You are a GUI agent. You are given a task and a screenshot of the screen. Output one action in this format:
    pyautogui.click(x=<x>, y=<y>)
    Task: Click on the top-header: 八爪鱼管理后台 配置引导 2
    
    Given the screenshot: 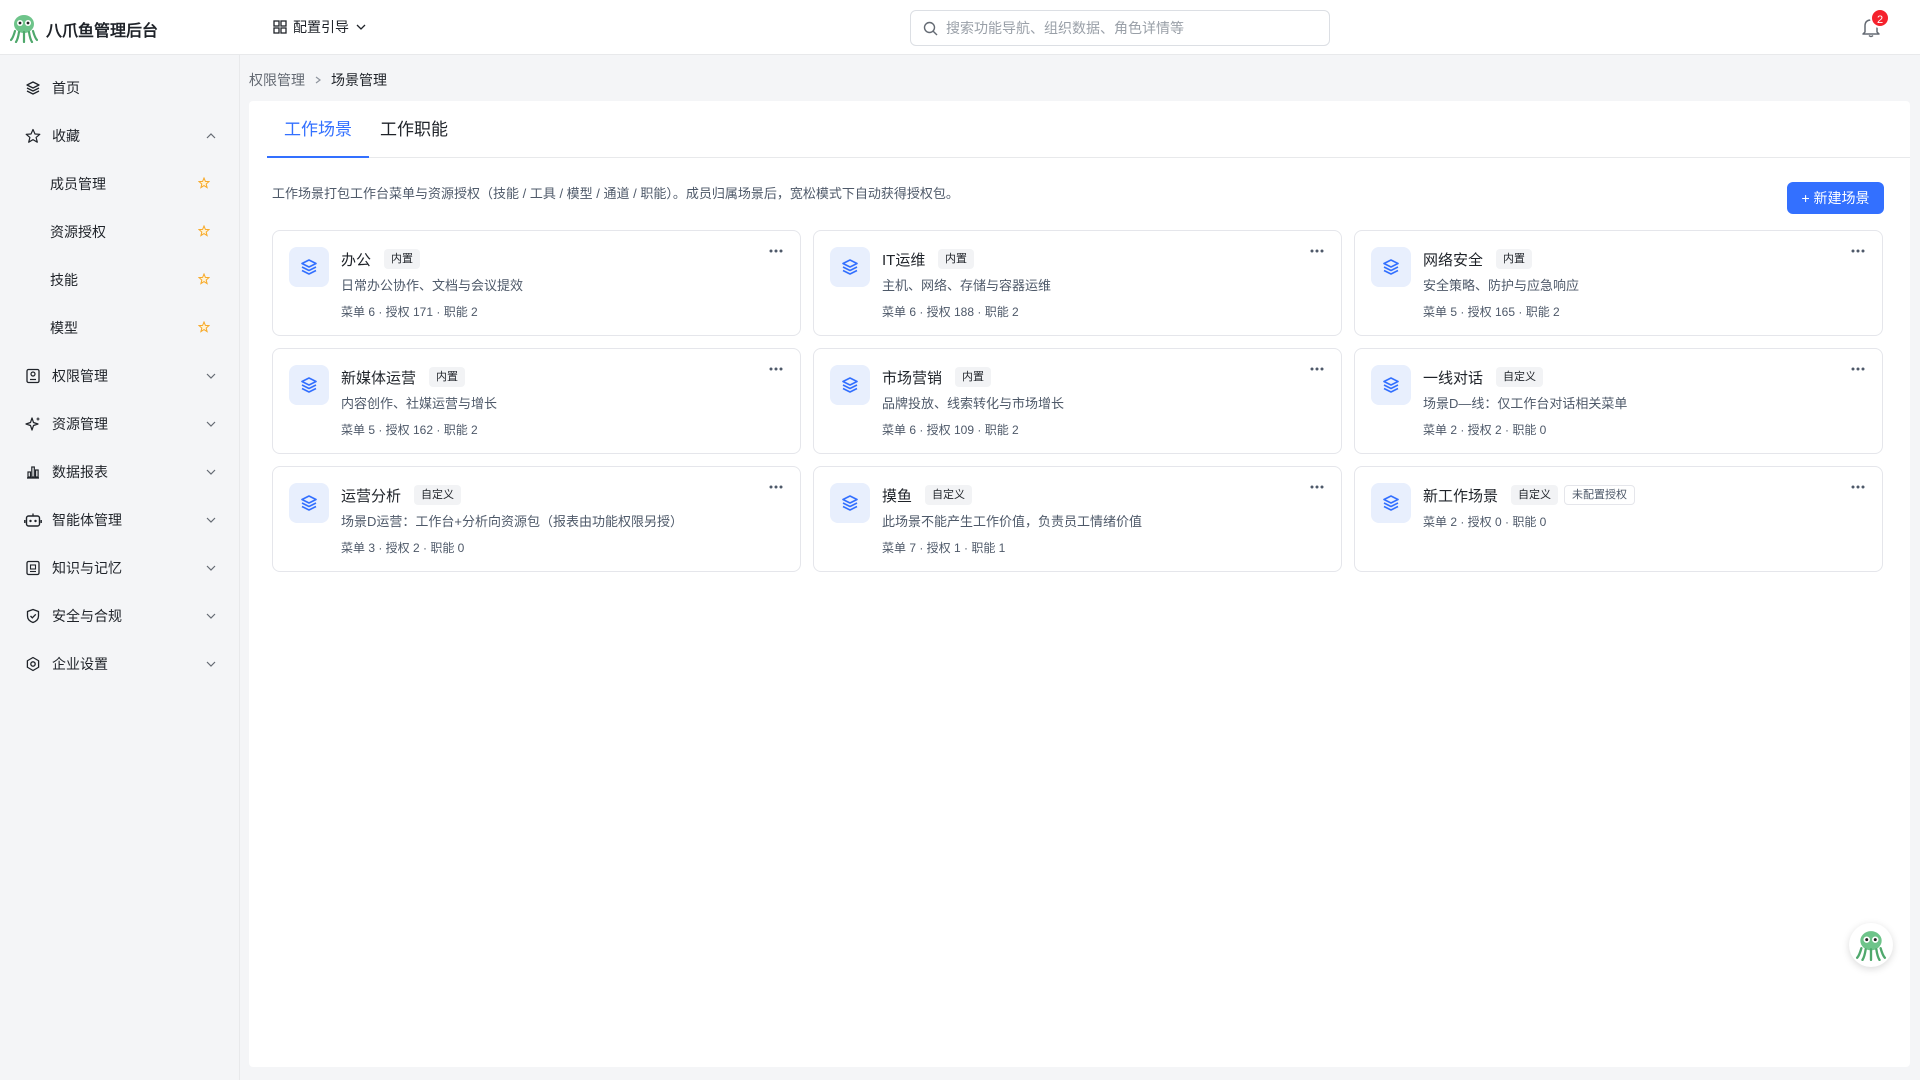 What is the action you would take?
    pyautogui.click(x=960, y=27)
    